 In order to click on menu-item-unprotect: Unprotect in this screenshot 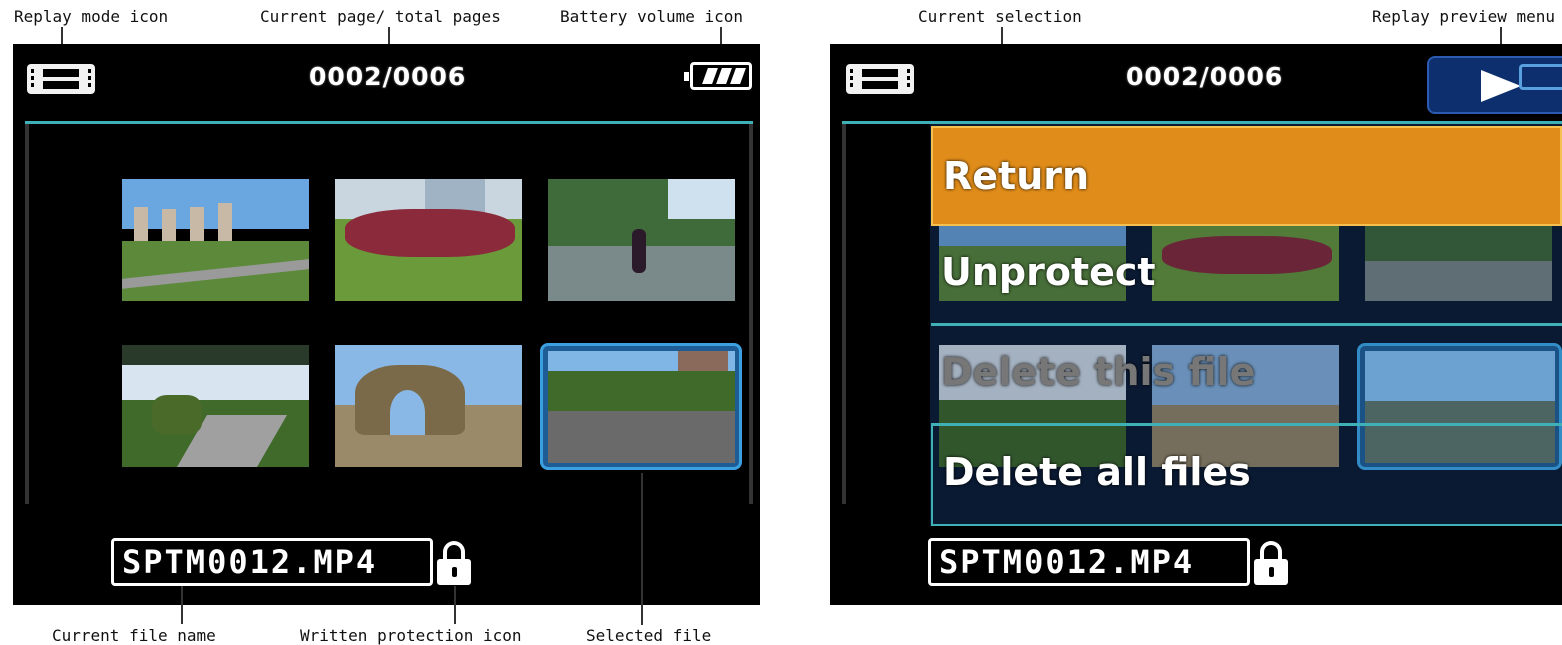, I will do `click(1246, 276)`.